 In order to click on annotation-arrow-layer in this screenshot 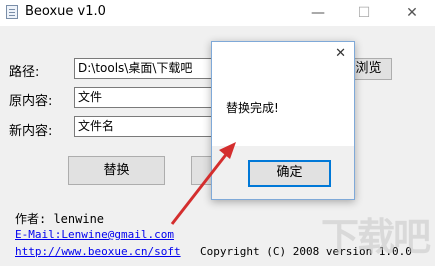, I will do `click(203, 183)`.